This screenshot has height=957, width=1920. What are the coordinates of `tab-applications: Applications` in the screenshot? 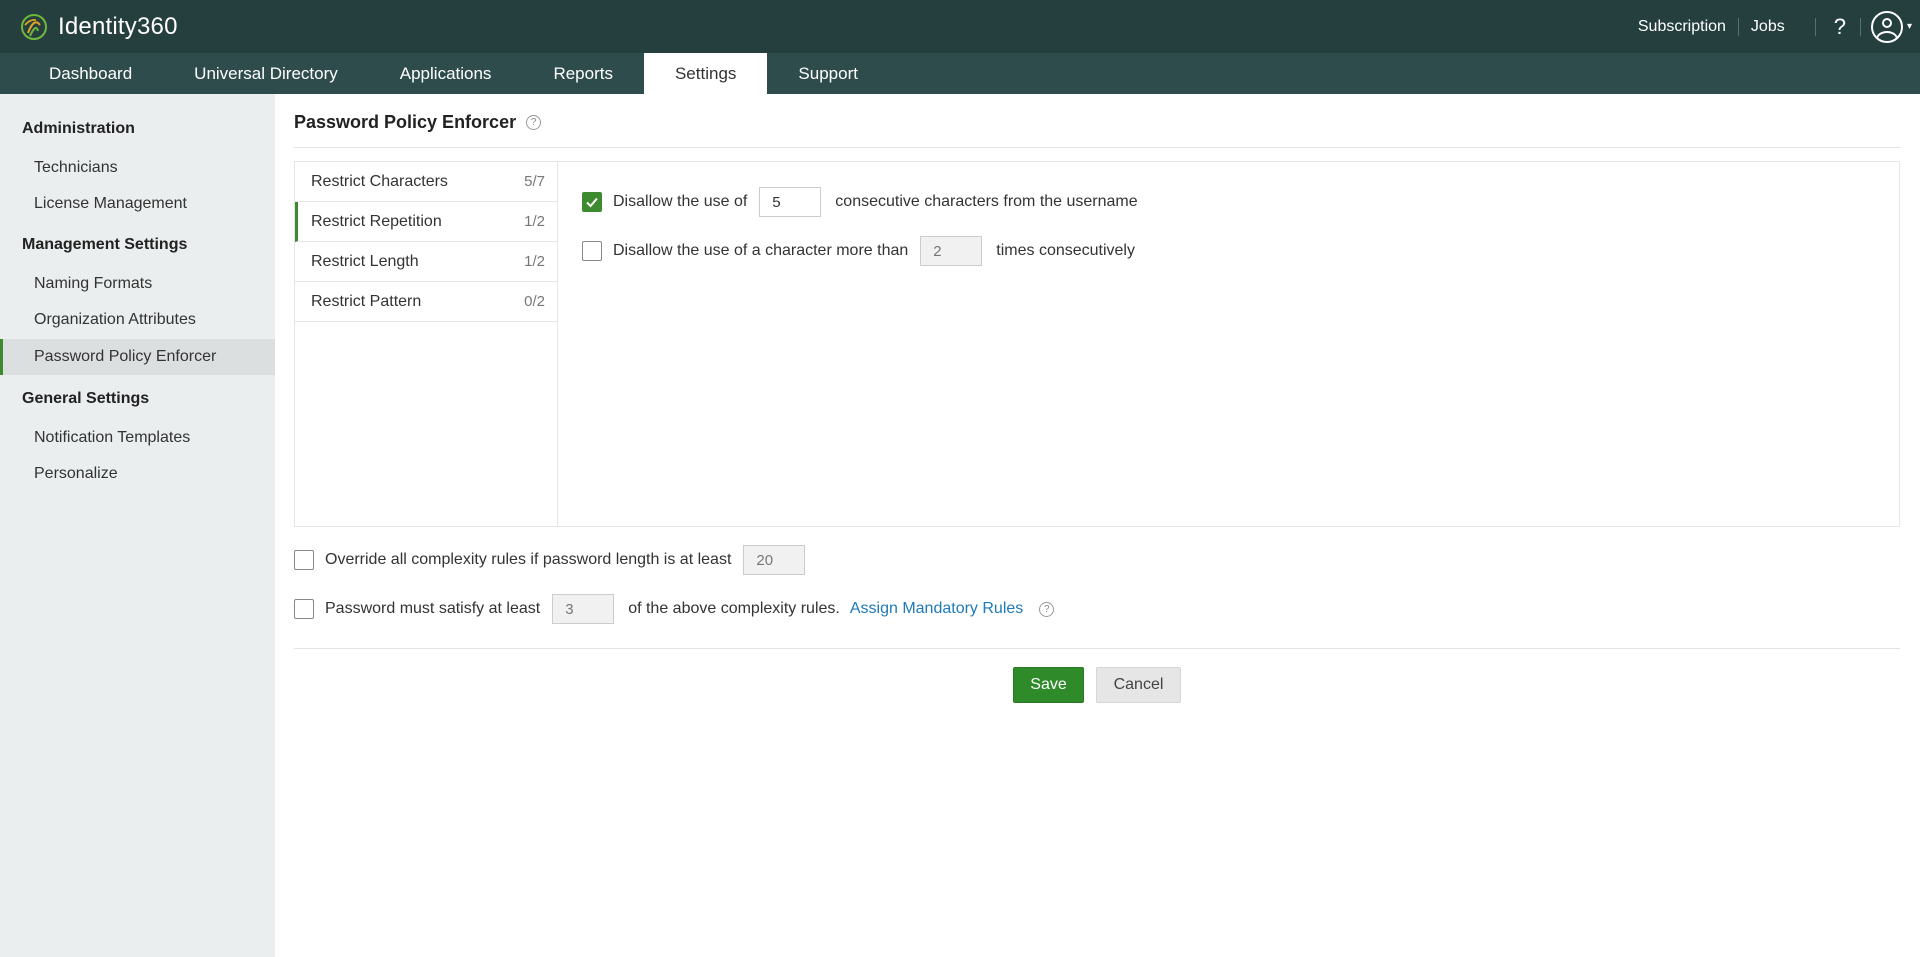 It's located at (446, 73).